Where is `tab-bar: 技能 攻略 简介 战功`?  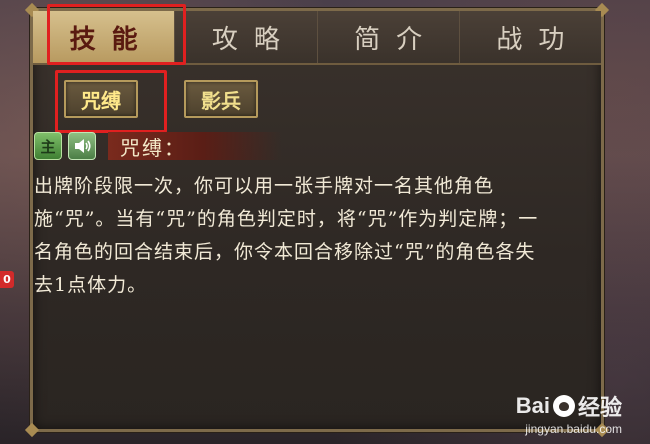 tab-bar: 技能 攻略 简介 战功 is located at coordinates (317, 38).